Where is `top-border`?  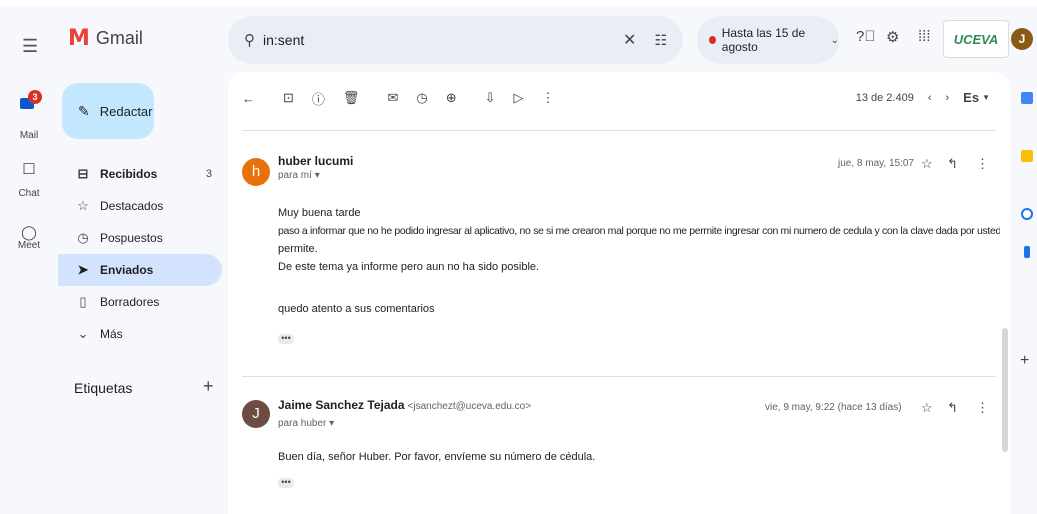 top-border is located at coordinates (518, 3).